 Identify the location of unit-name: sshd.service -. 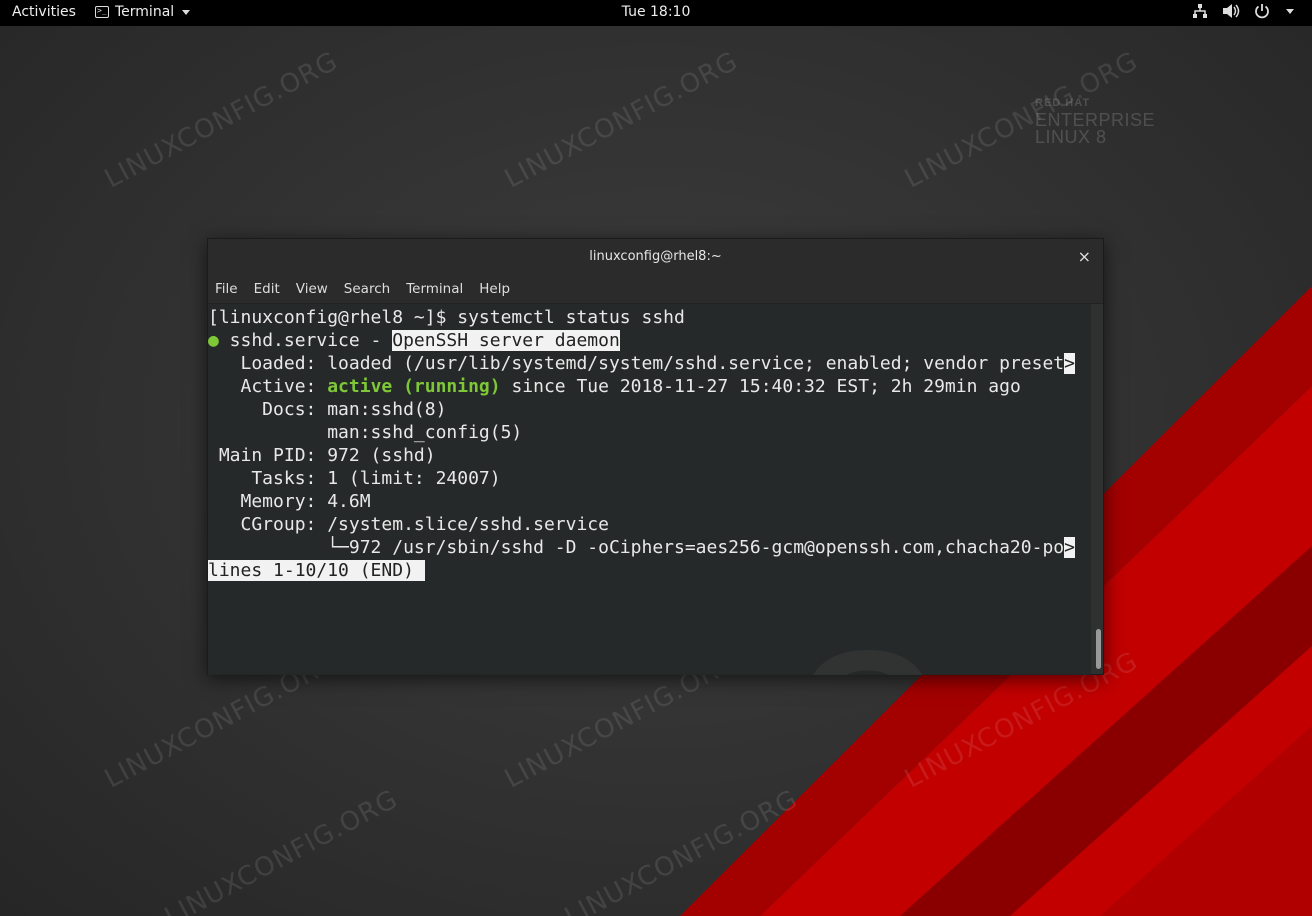
(305, 340).